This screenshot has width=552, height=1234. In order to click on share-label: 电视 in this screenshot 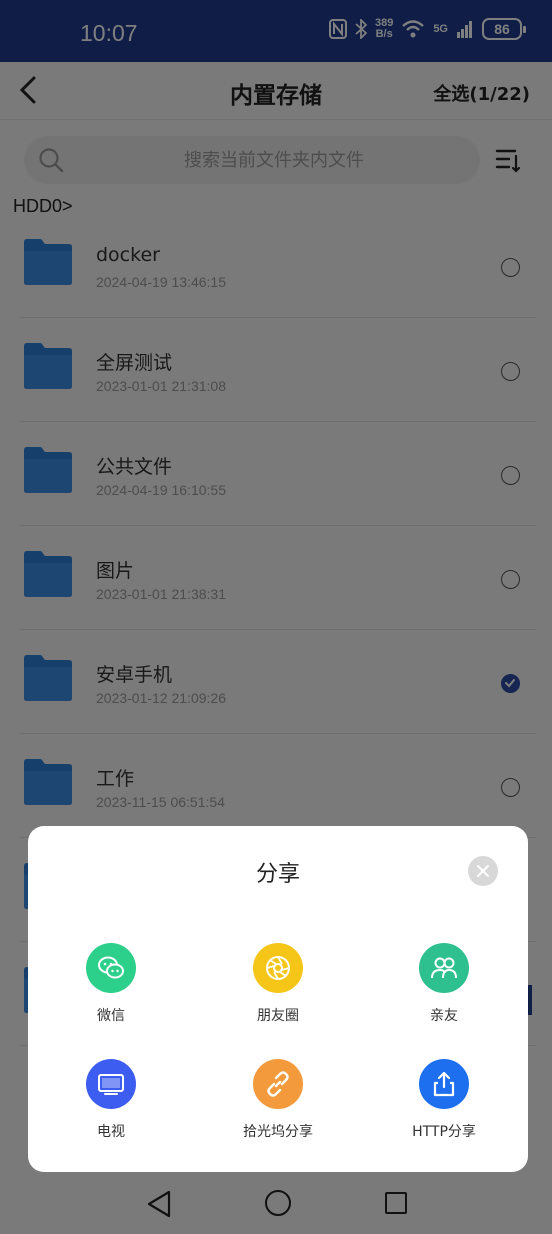, I will do `click(111, 1132)`.